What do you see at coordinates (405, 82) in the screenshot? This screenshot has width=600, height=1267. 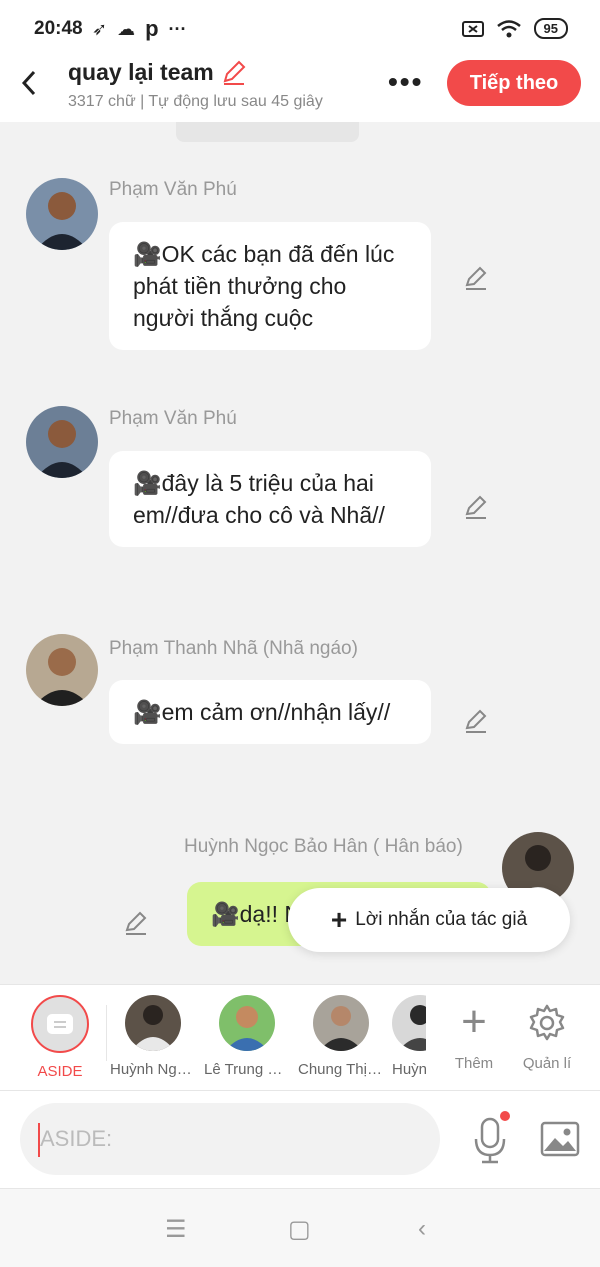 I see `more-options-button: •••` at bounding box center [405, 82].